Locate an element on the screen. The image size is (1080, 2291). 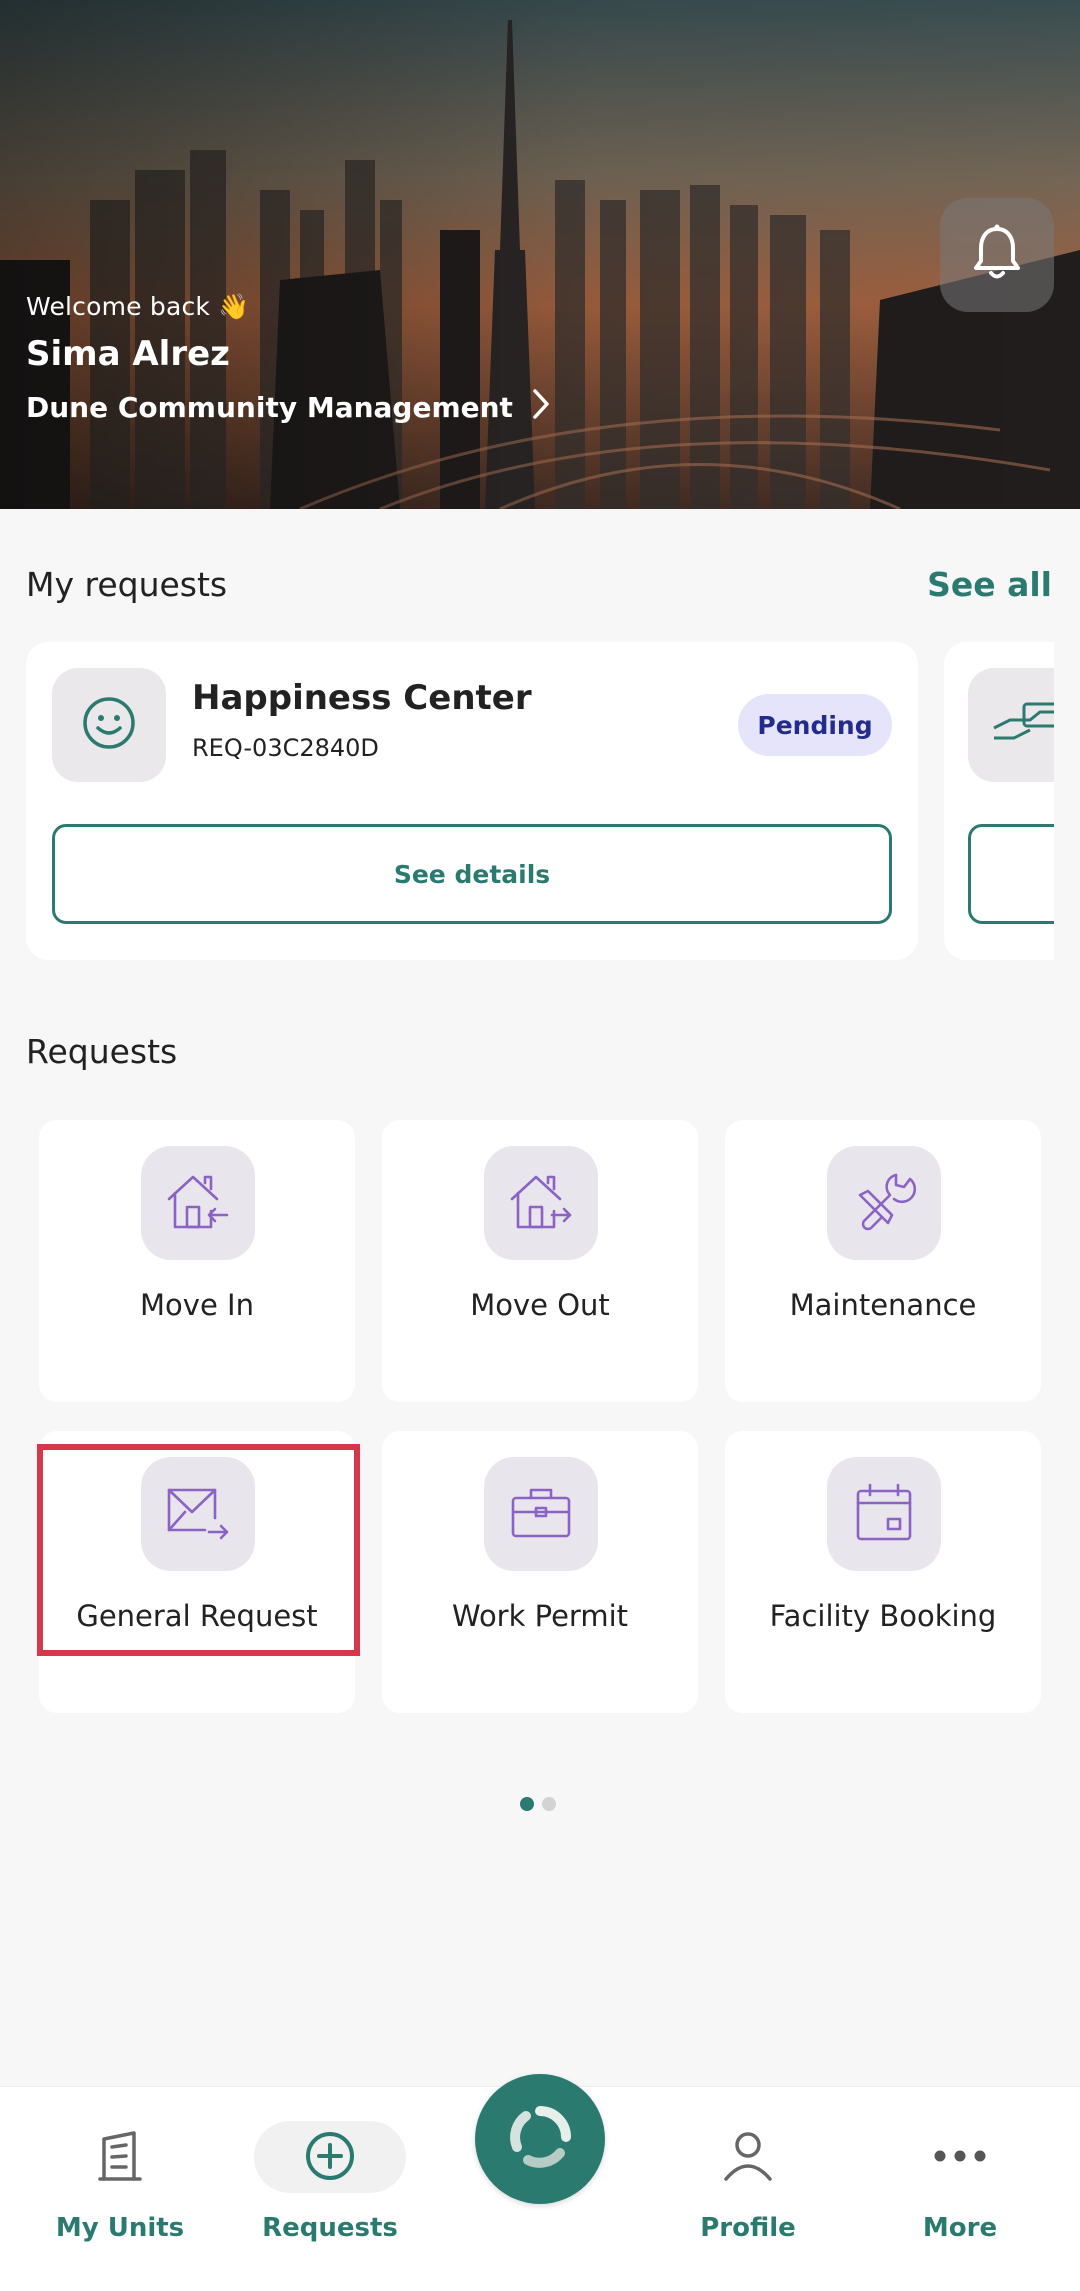
request-type-work-permit: Work Permit is located at coordinates (540, 1572).